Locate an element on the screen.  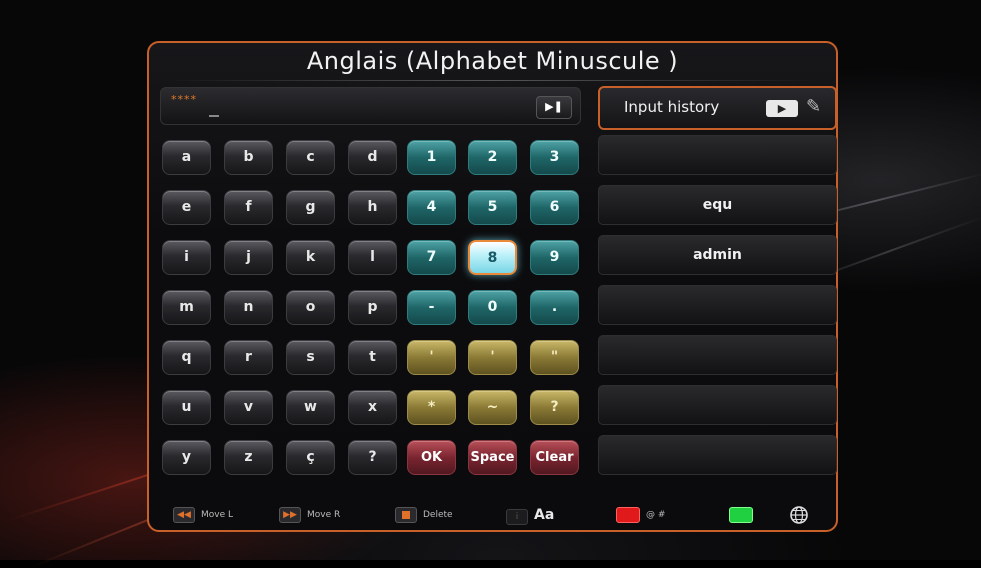
masked-input-value: **** is located at coordinates (184, 99).